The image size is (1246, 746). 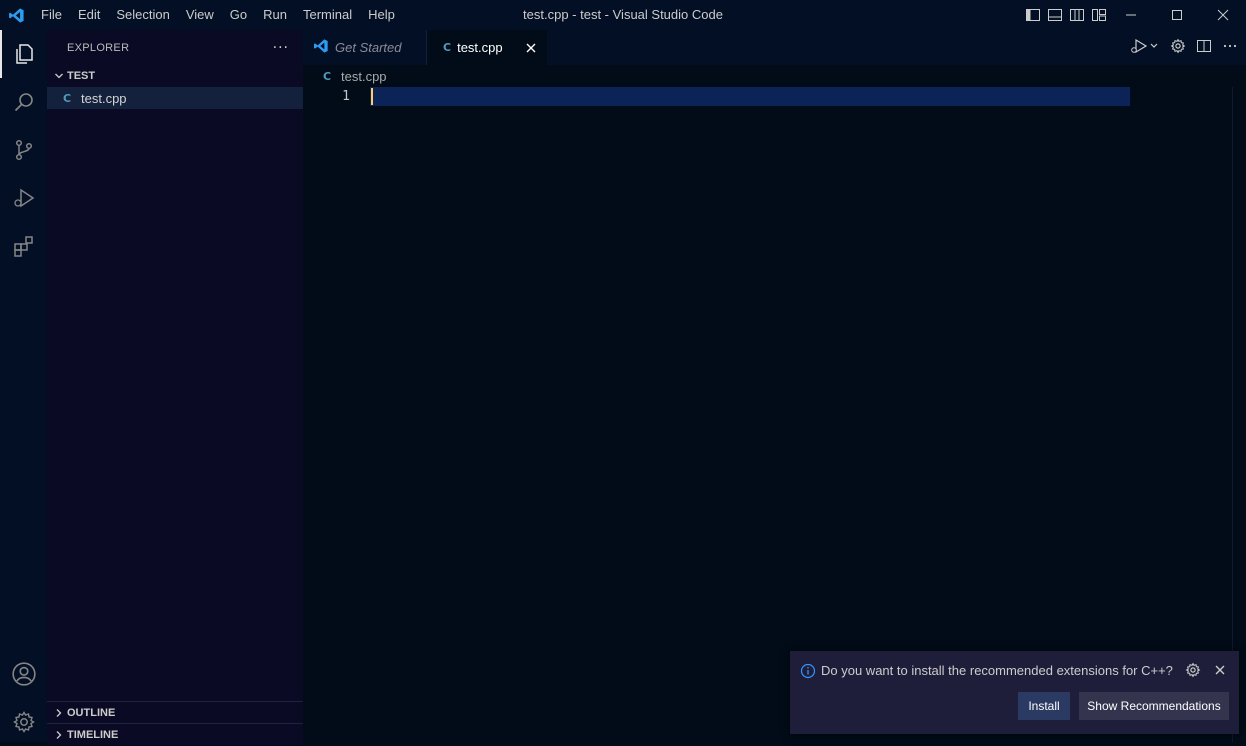 I want to click on more-actions-icon, so click(x=1230, y=48).